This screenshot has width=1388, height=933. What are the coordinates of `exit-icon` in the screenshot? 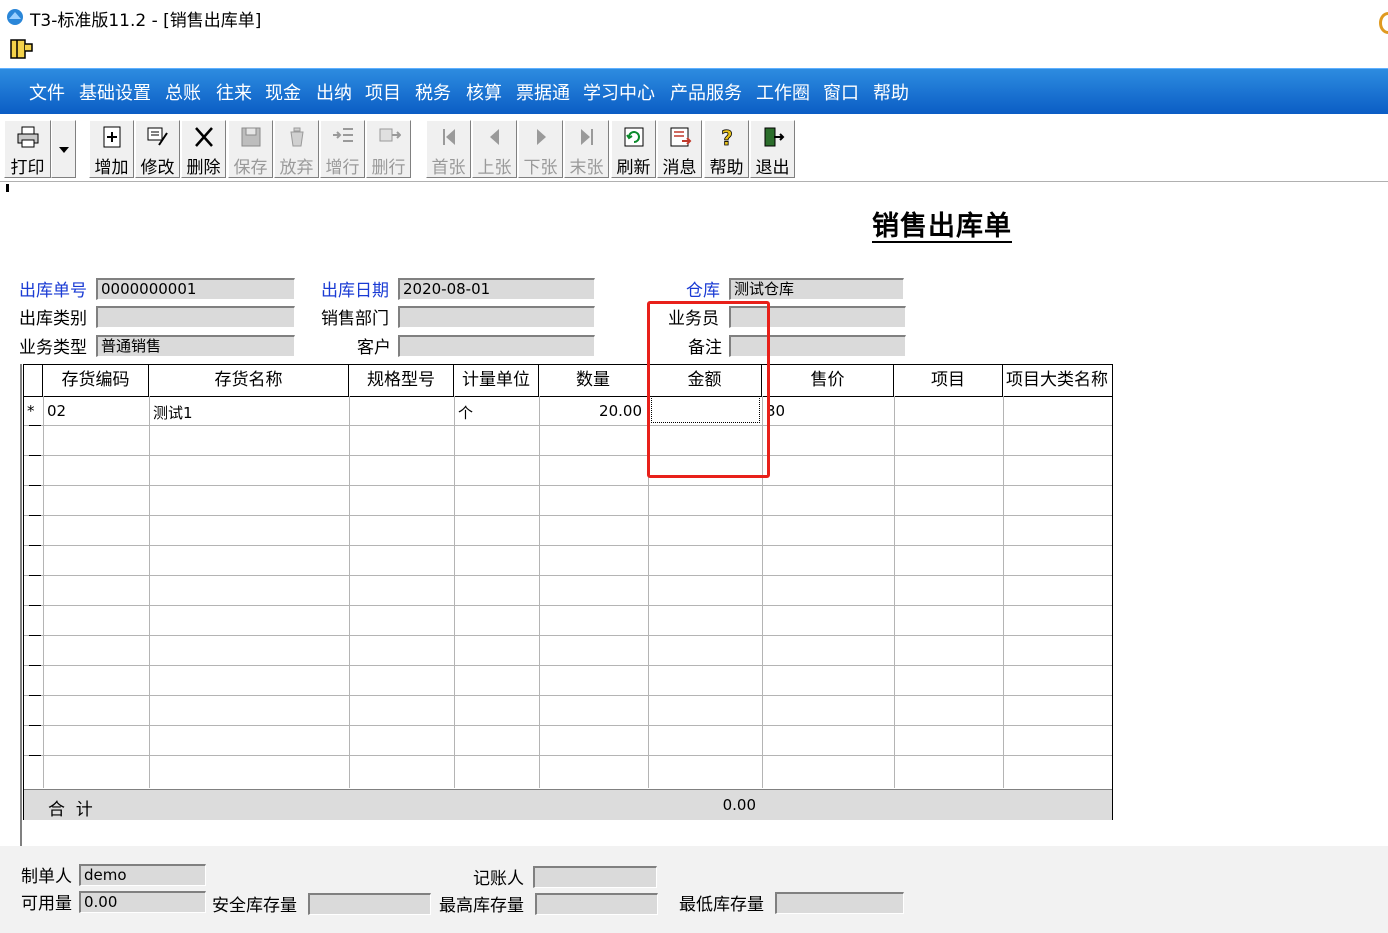 It's located at (774, 137).